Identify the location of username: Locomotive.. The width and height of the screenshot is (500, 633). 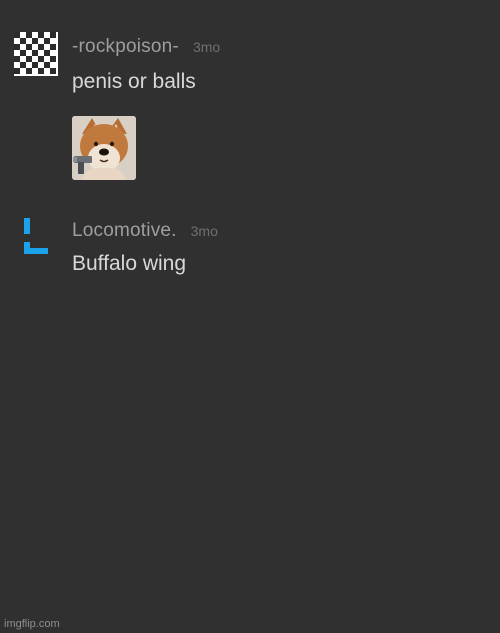
(124, 231).